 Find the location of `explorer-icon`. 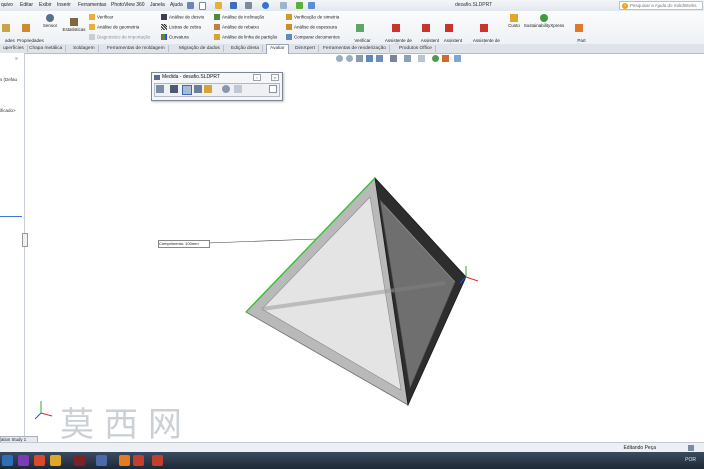

explorer-icon is located at coordinates (55, 460).